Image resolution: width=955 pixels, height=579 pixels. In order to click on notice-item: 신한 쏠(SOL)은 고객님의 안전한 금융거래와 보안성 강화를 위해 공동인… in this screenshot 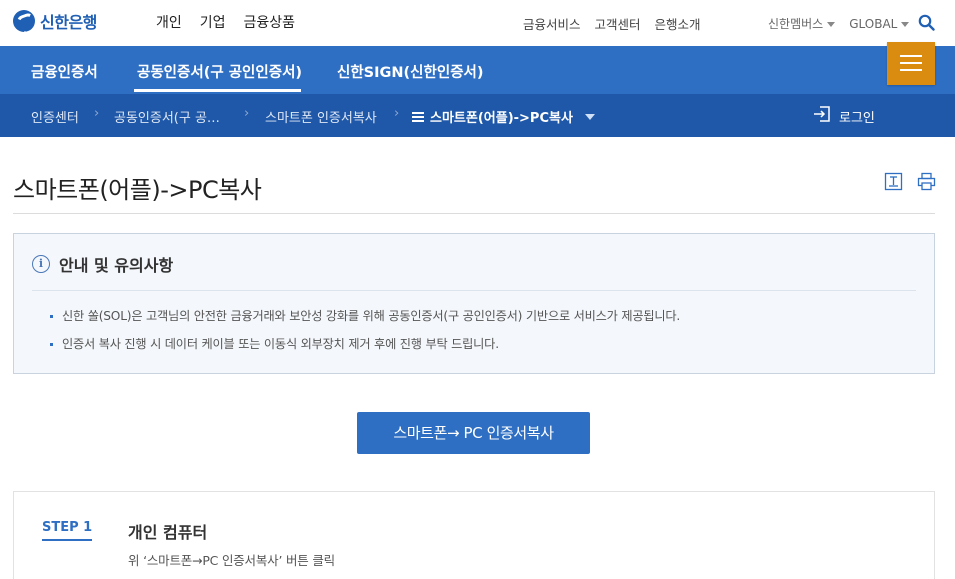, I will do `click(365, 322)`.